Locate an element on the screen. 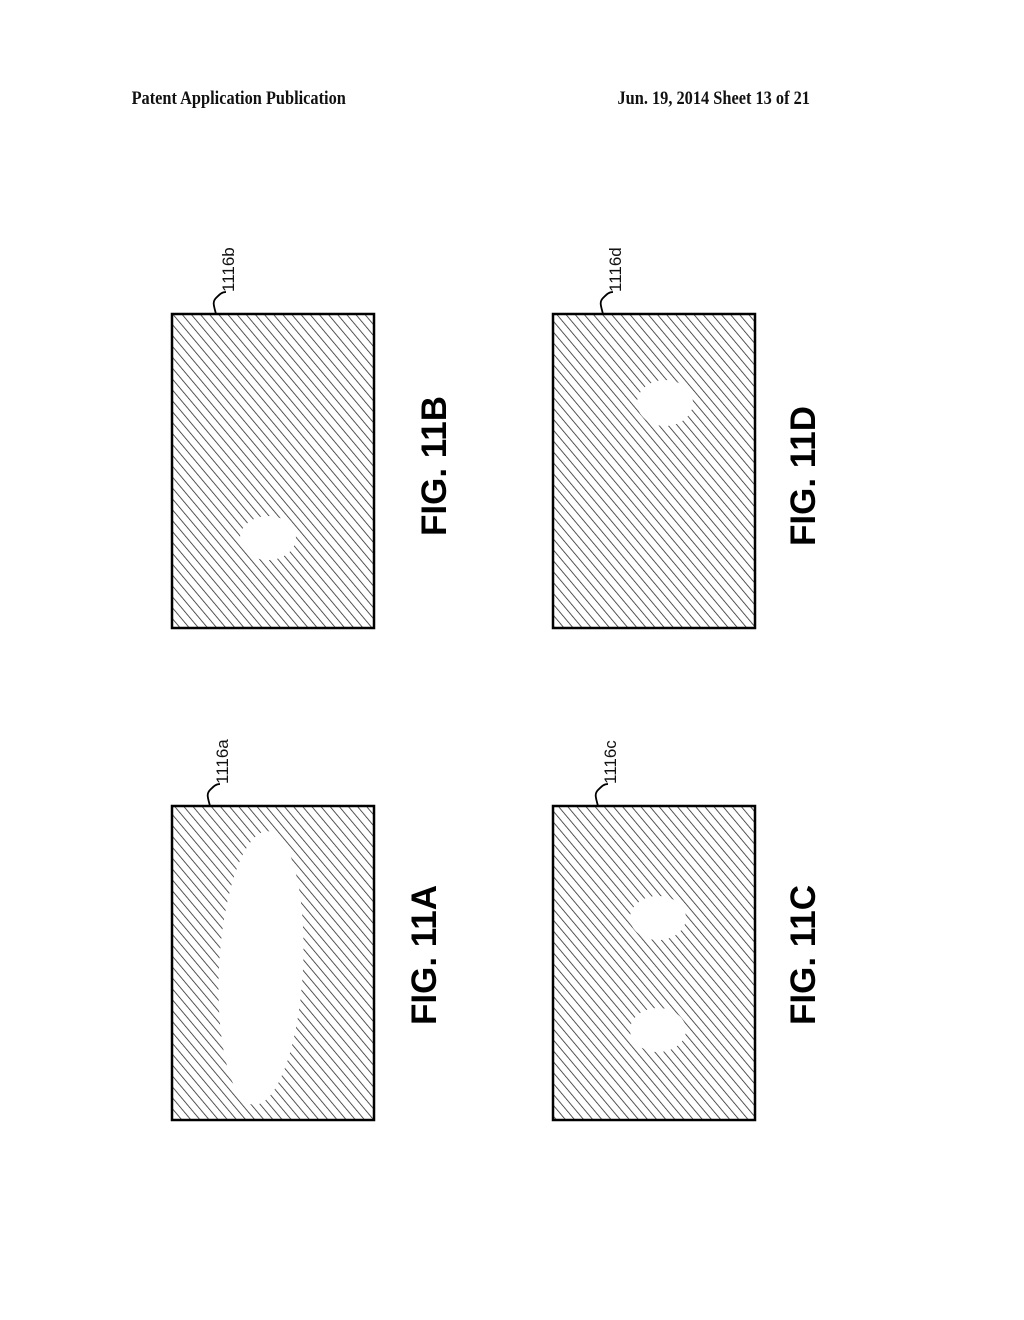  figure-caption: FIG. 11B is located at coordinates (434, 466).